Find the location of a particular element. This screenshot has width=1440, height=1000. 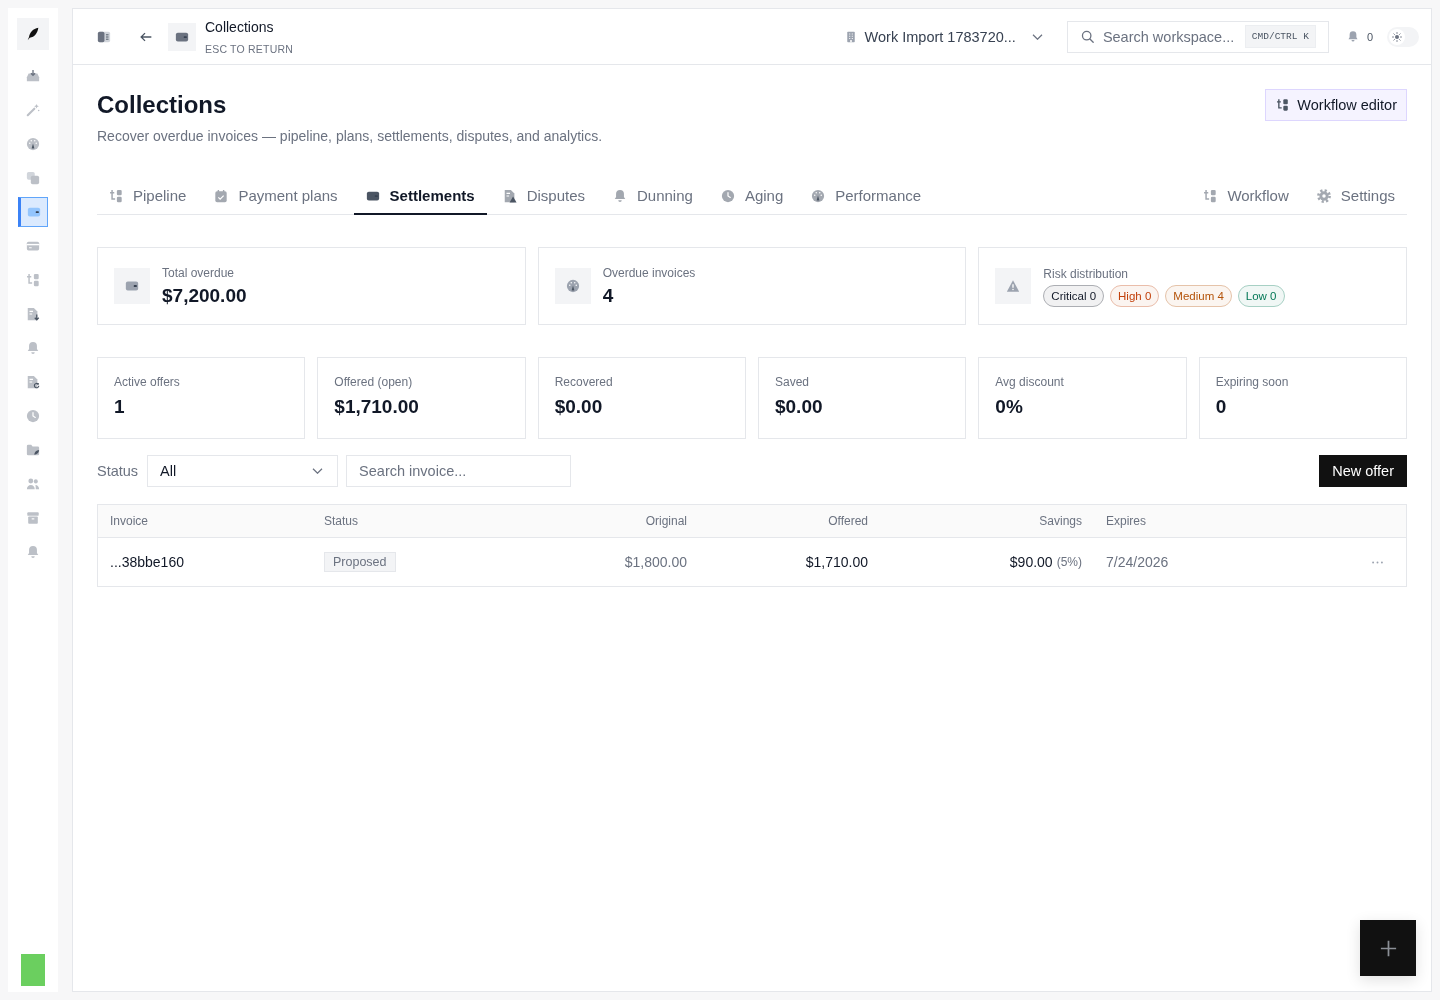

tab: Settlements is located at coordinates (420, 196).